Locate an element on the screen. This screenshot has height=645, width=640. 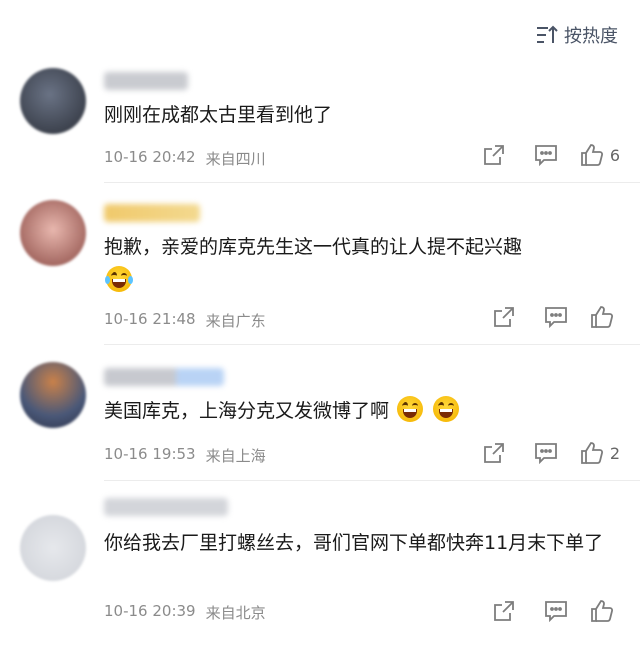
comment-meta: 10-16 20:39 来自北京 is located at coordinates (185, 612).